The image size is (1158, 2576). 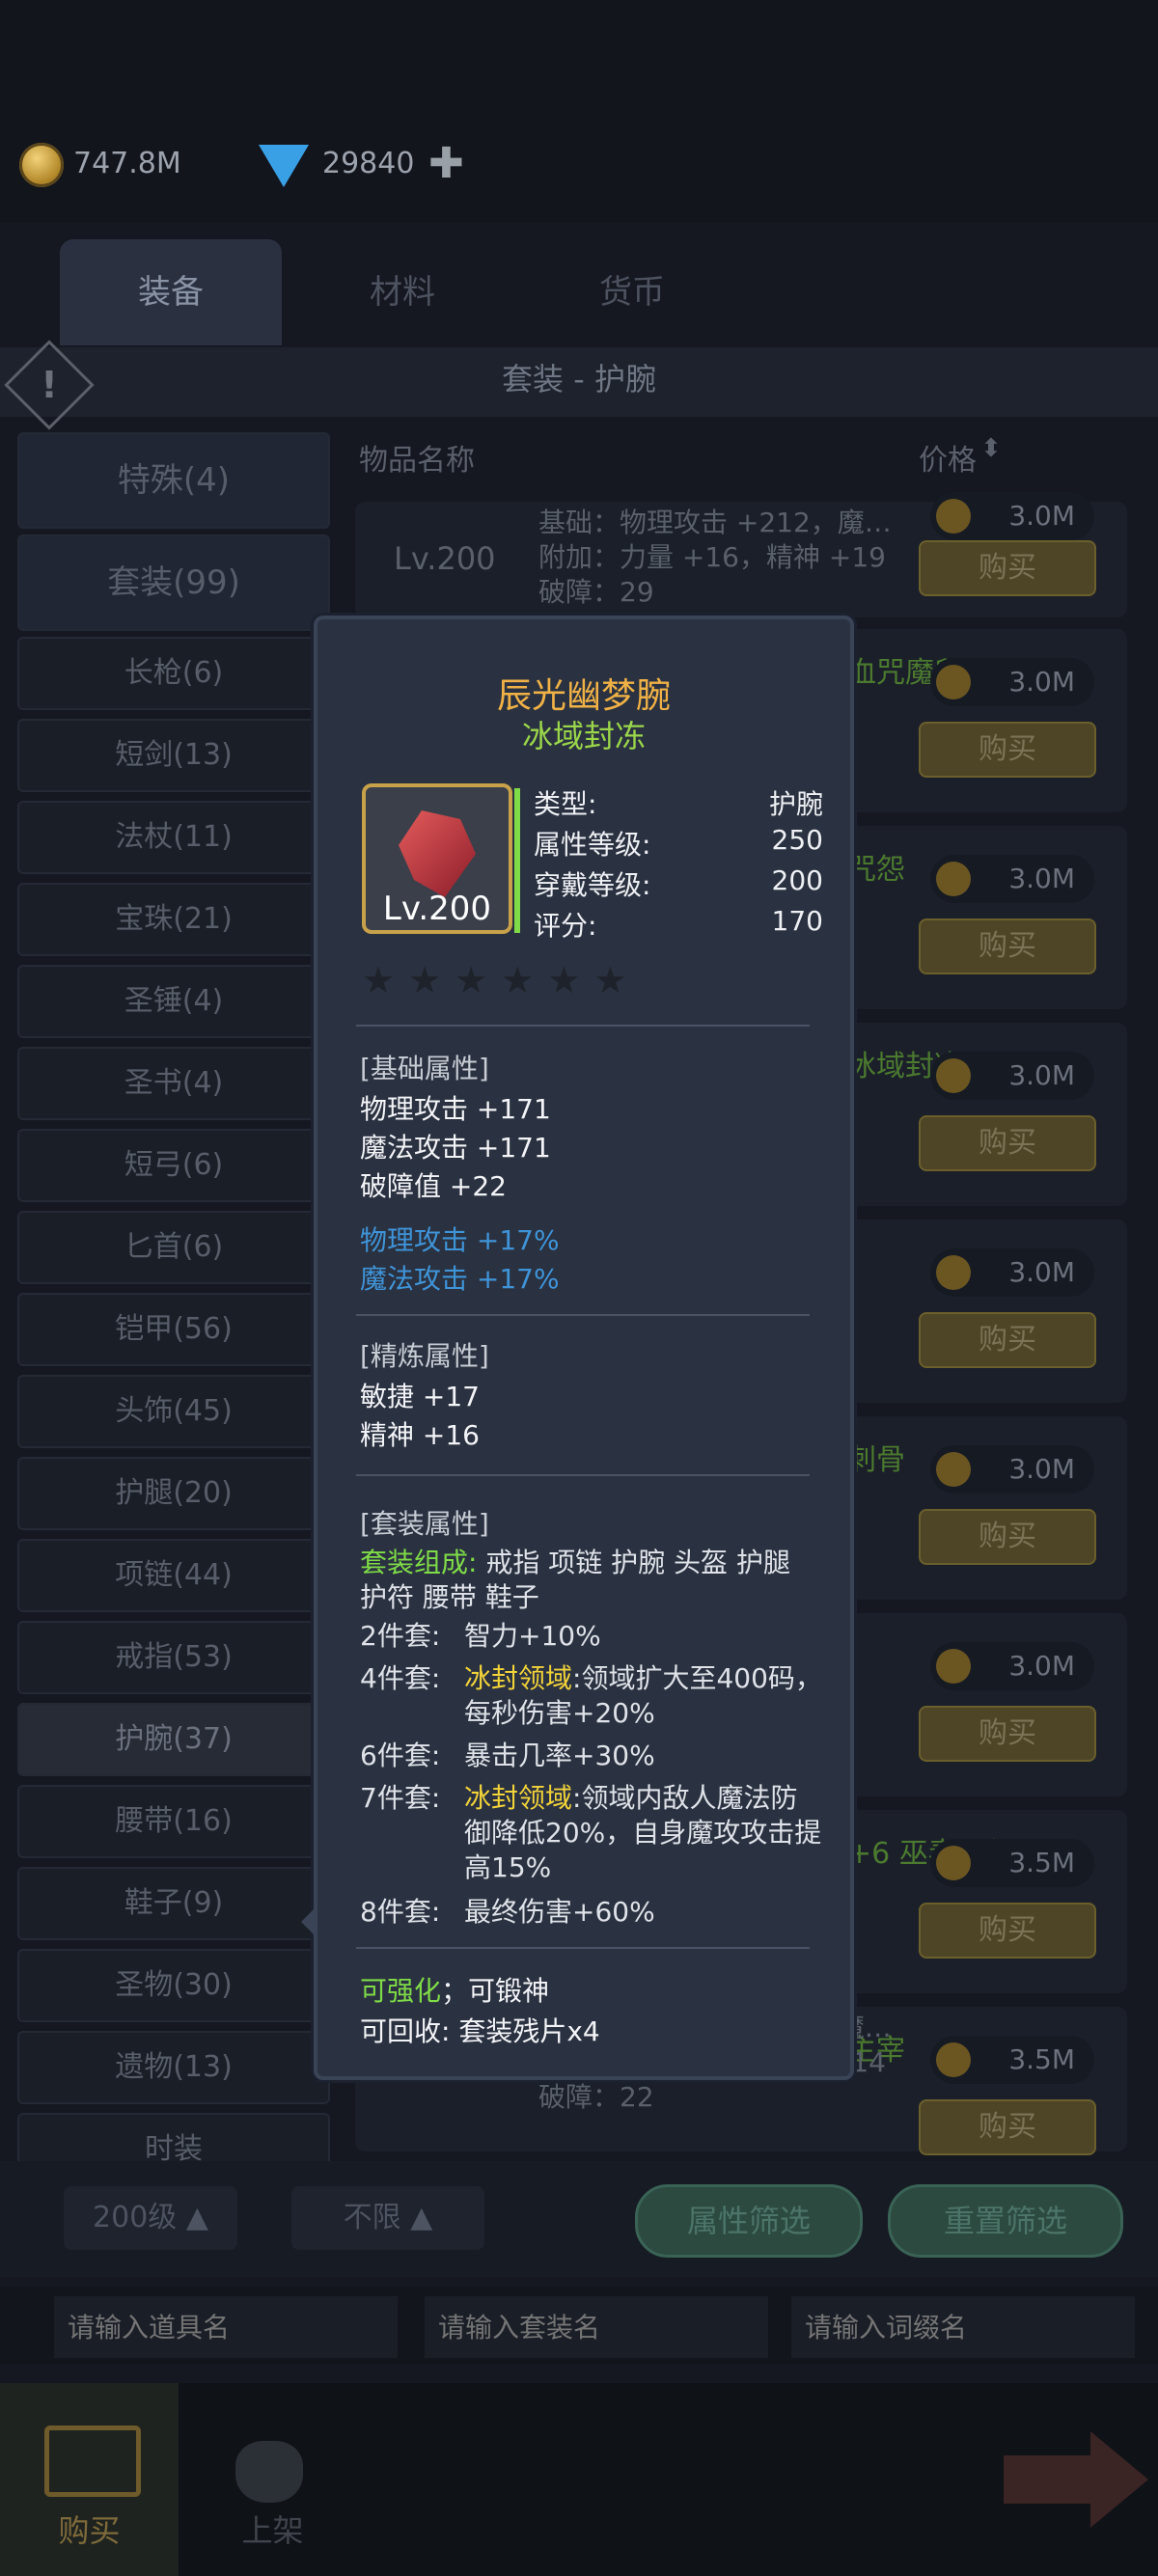 What do you see at coordinates (596, 2097) in the screenshot?
I see `item-row-line: 破障：22` at bounding box center [596, 2097].